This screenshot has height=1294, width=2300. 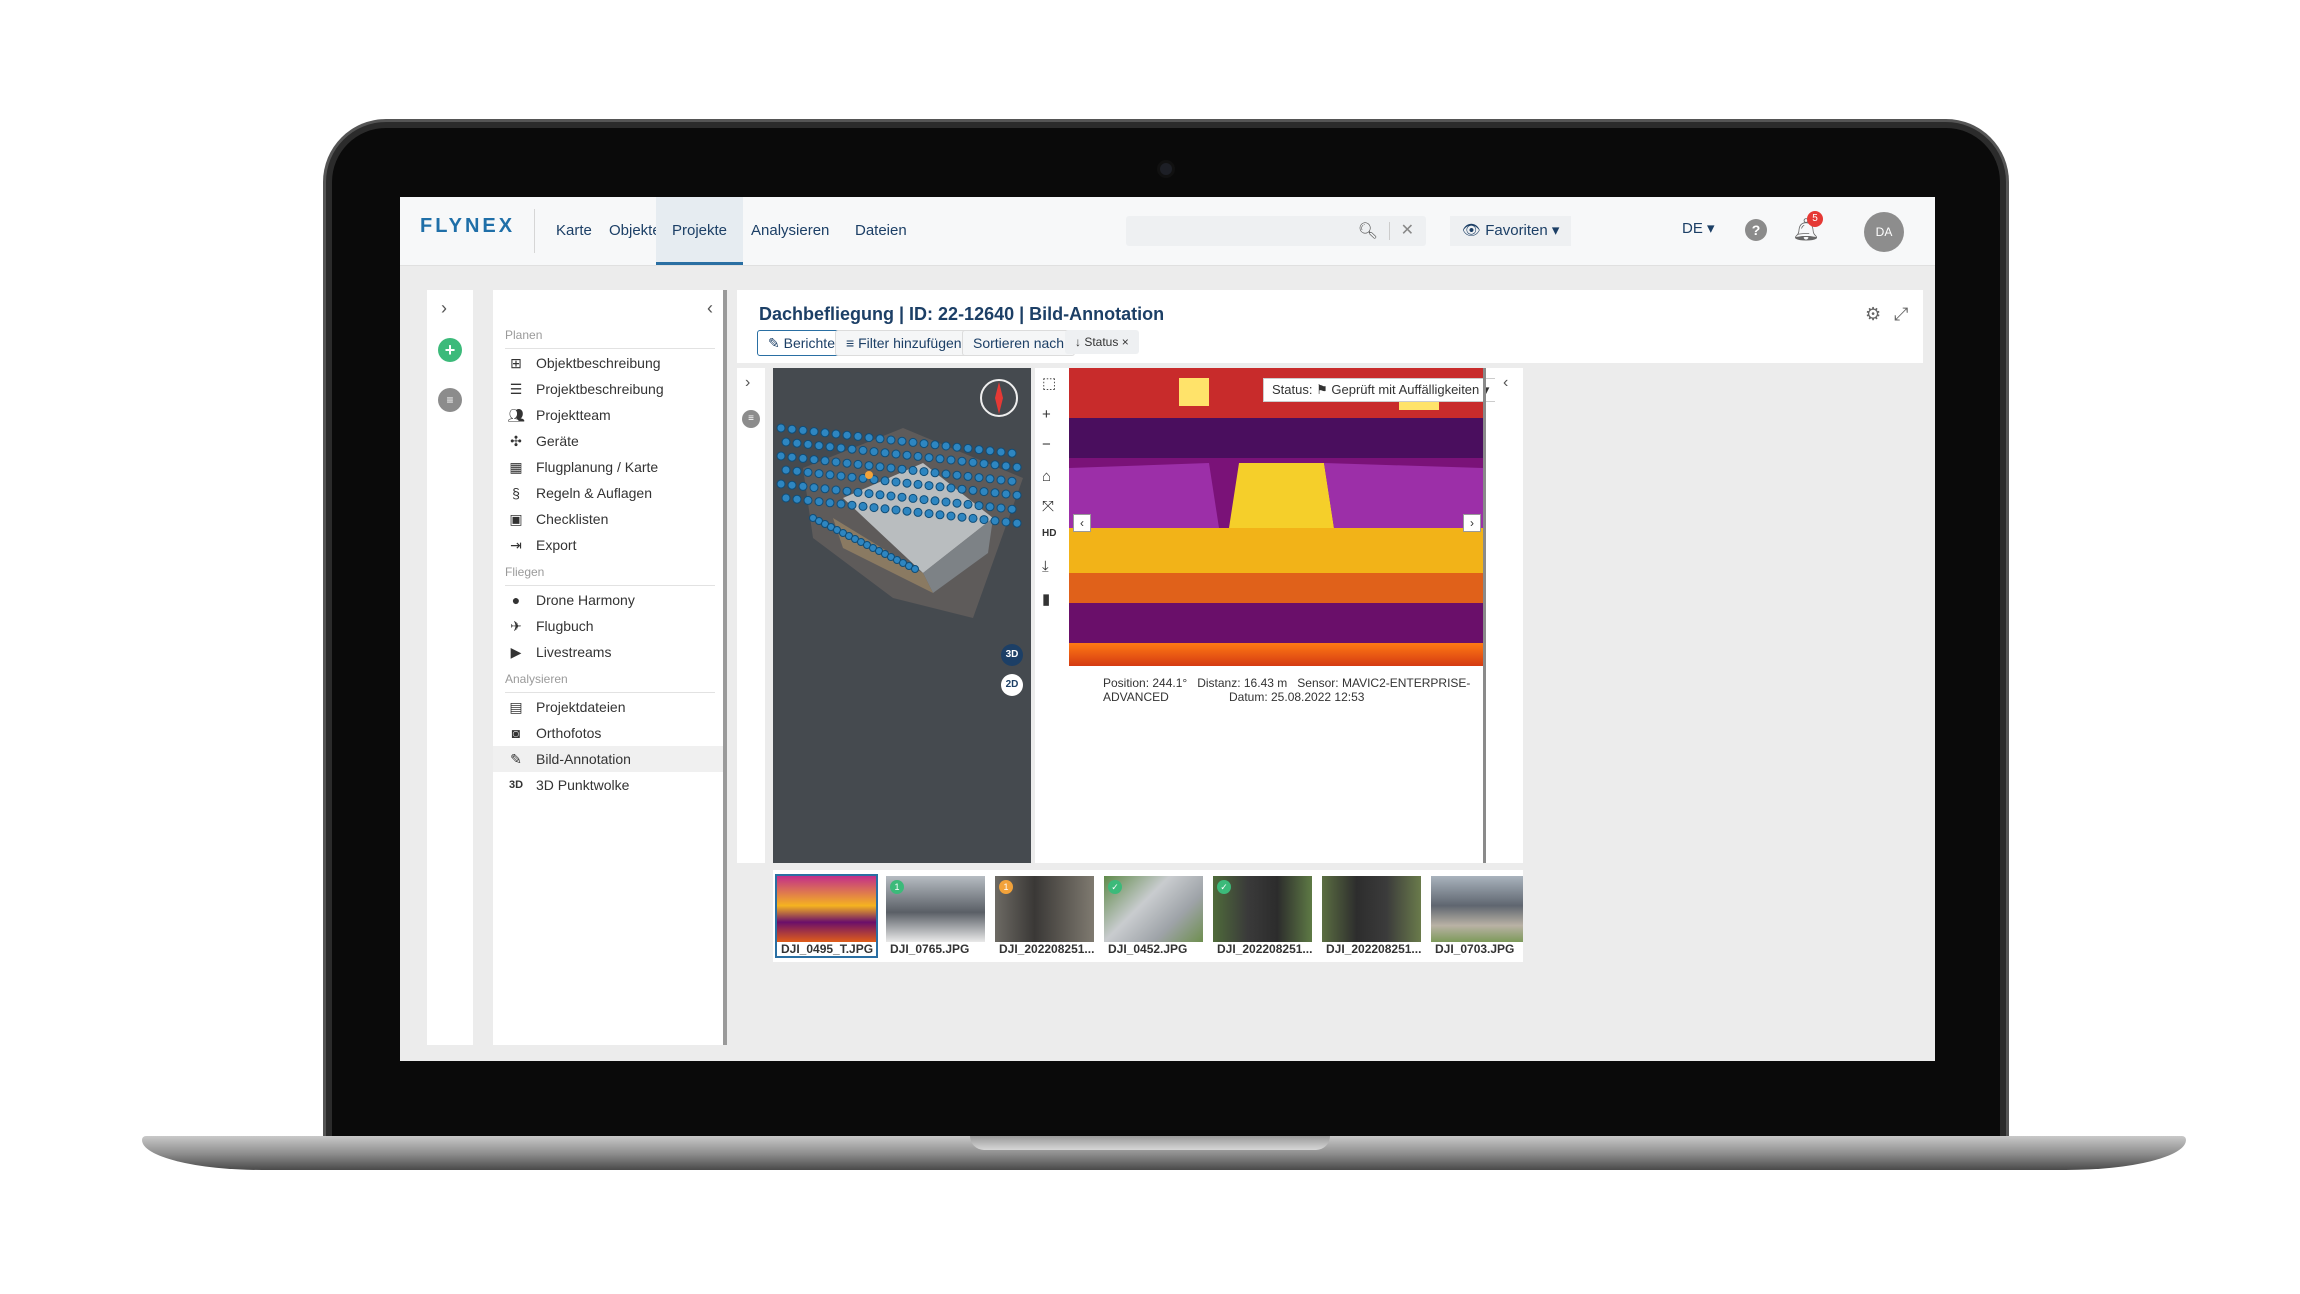 I want to click on 2d-toggle-button: 2D, so click(x=1012, y=685).